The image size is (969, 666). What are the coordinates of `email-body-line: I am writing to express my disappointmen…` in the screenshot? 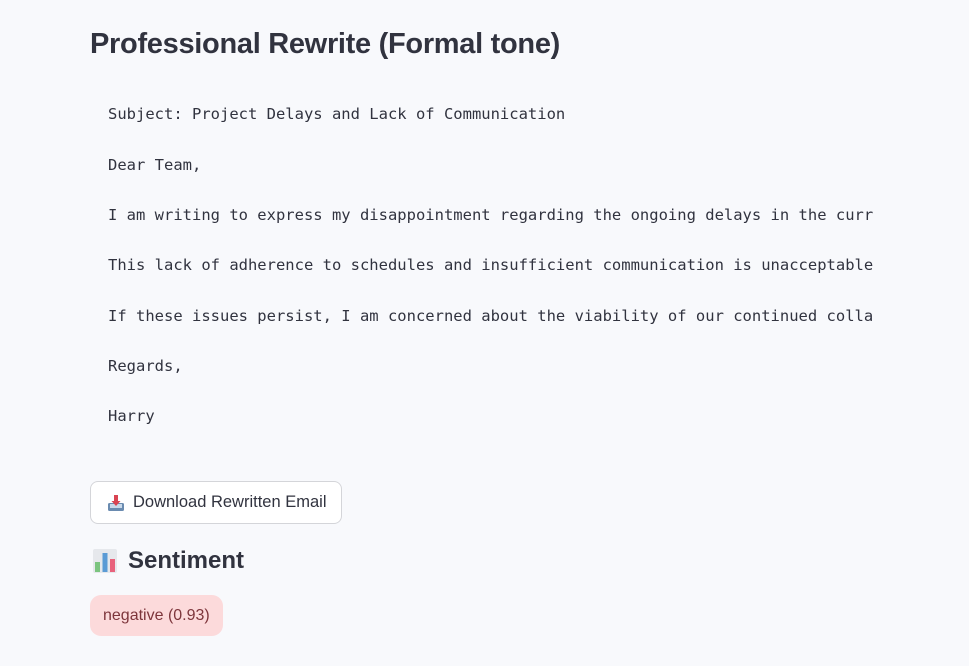 It's located at (491, 215).